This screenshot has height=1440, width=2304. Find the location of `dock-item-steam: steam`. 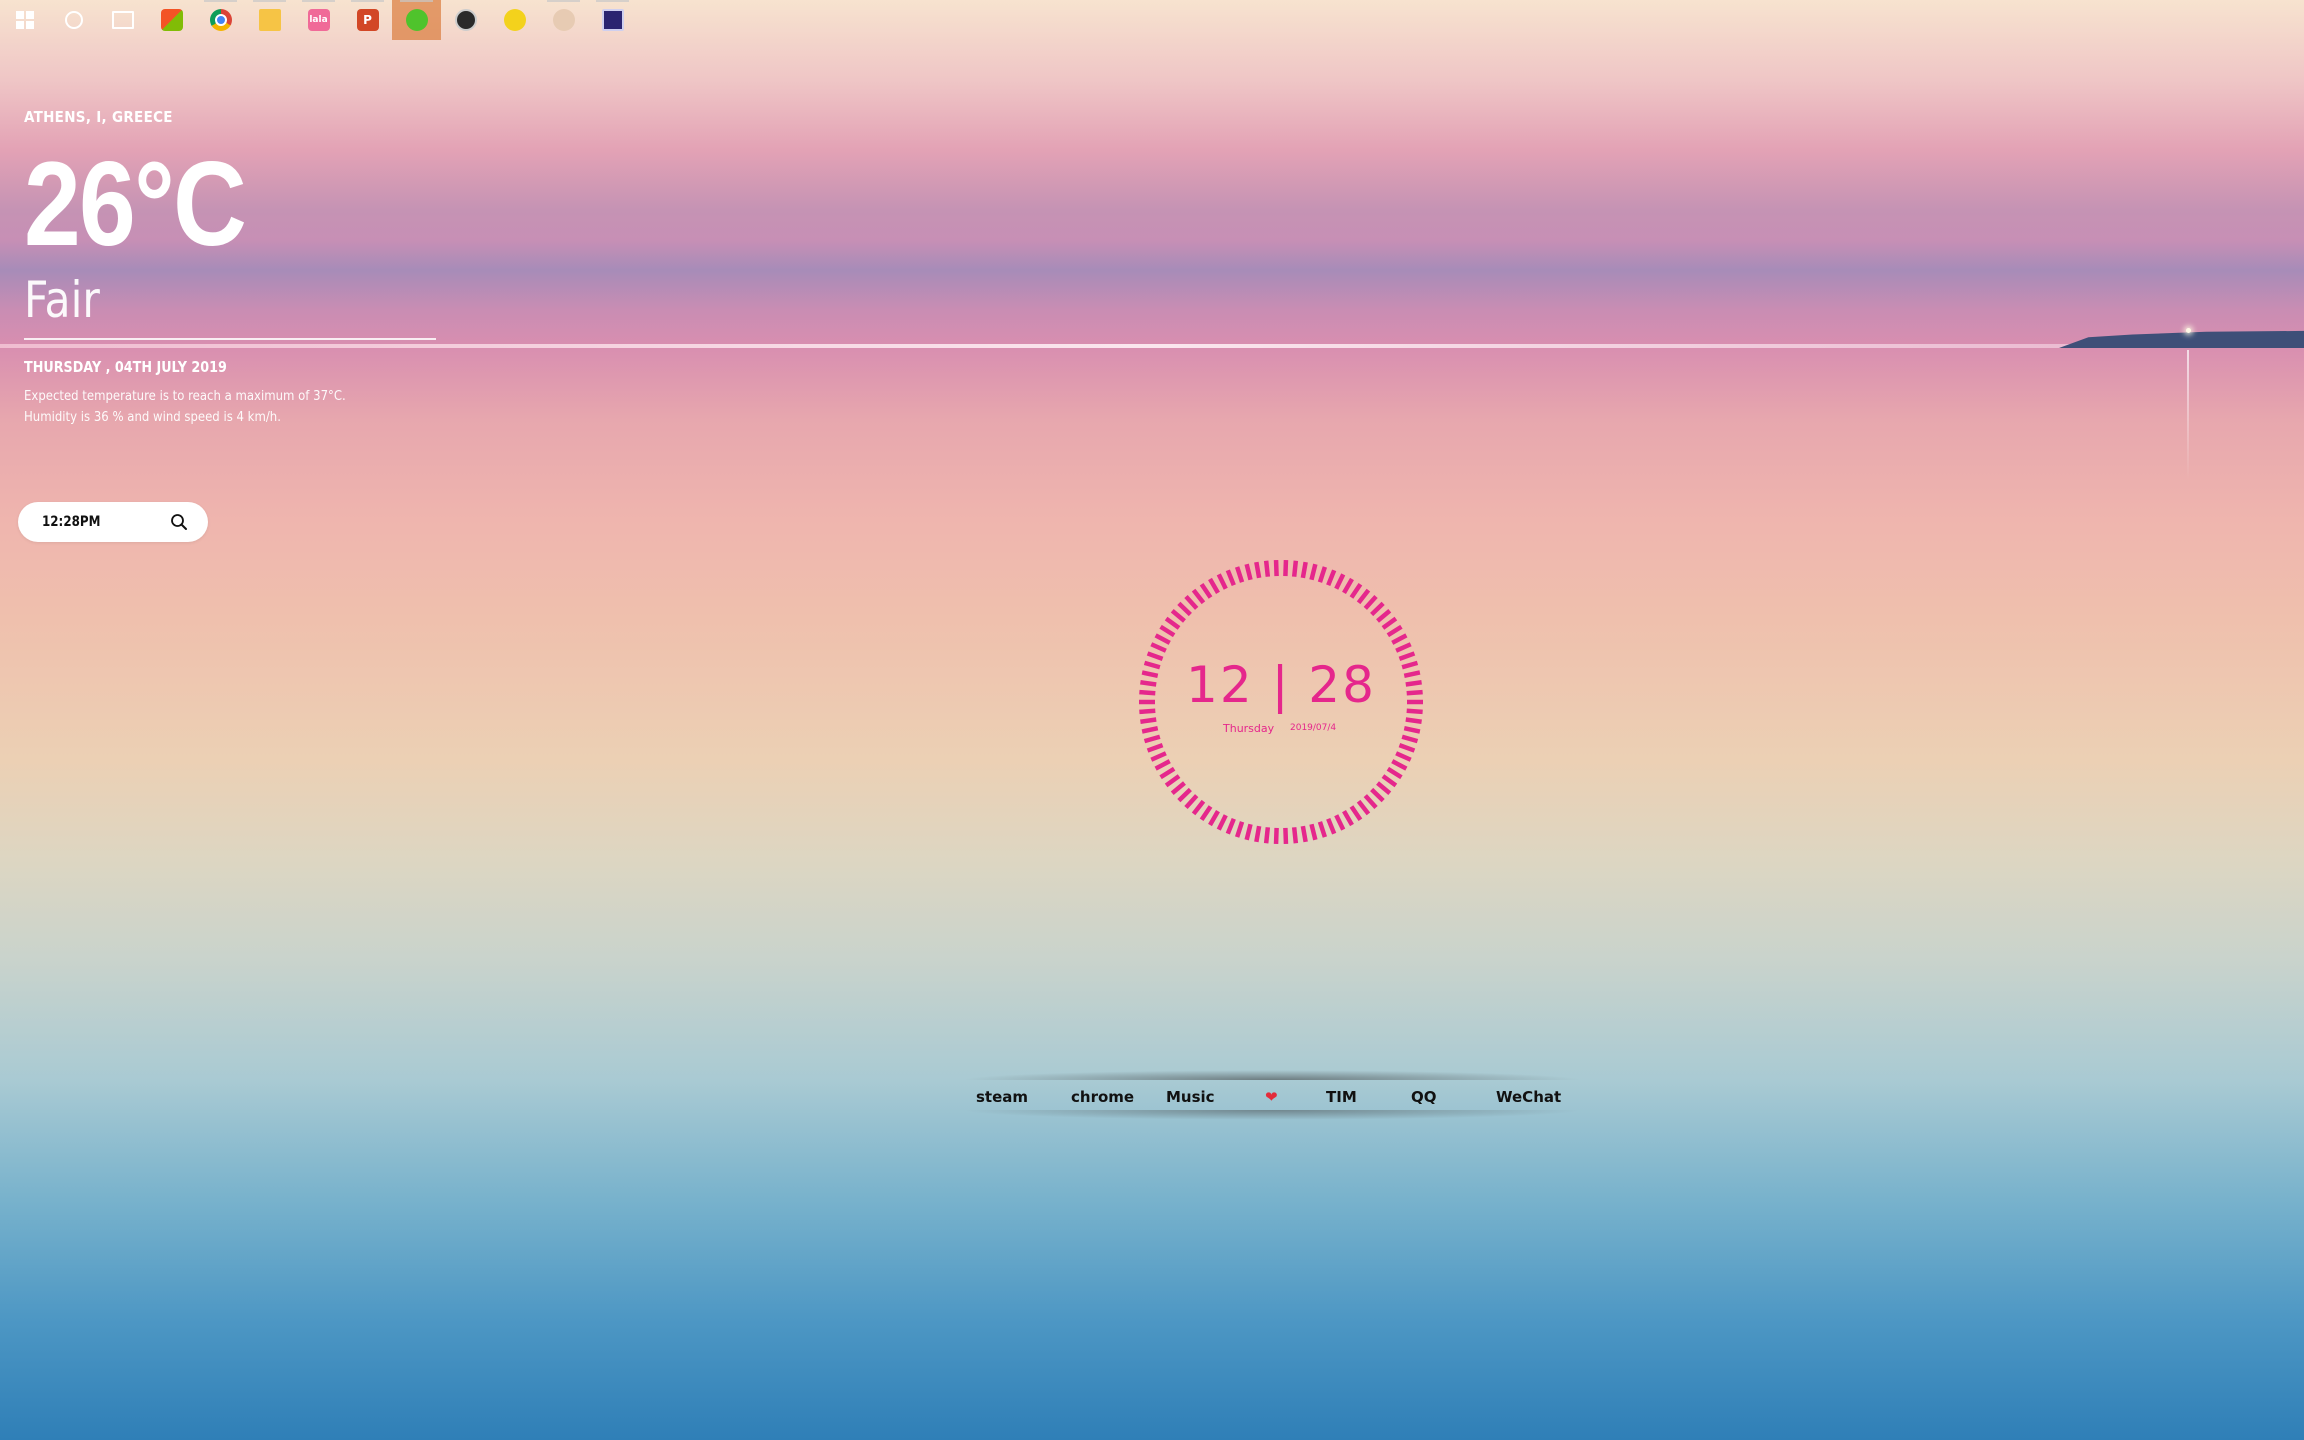

dock-item-steam: steam is located at coordinates (1002, 1097).